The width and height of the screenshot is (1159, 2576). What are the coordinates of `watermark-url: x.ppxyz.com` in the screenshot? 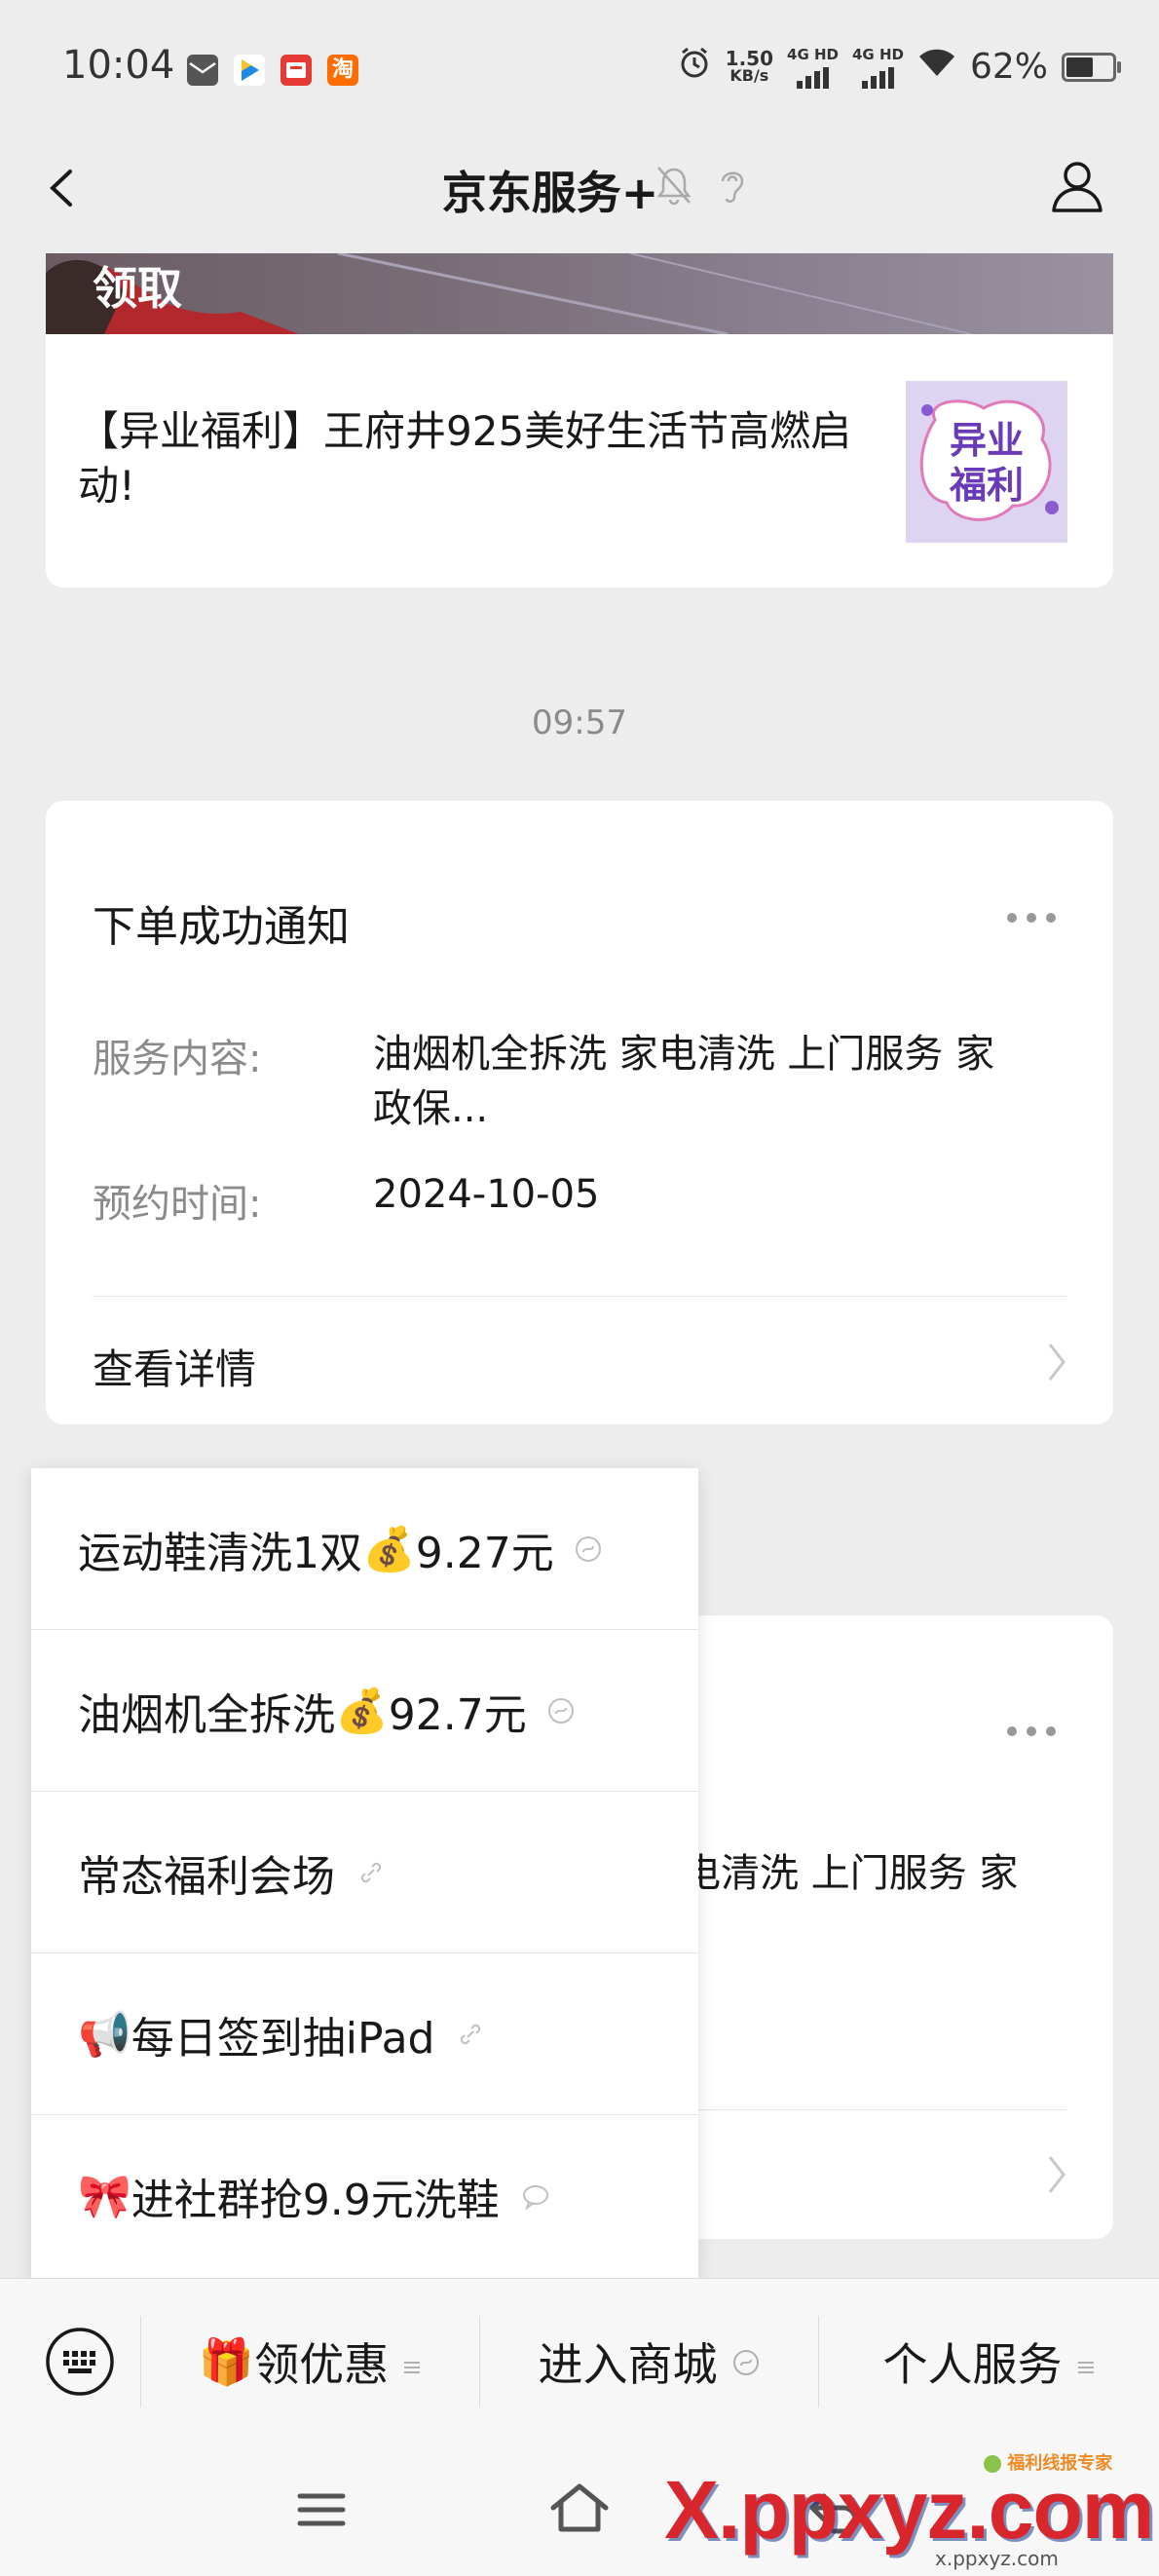 It's located at (997, 2558).